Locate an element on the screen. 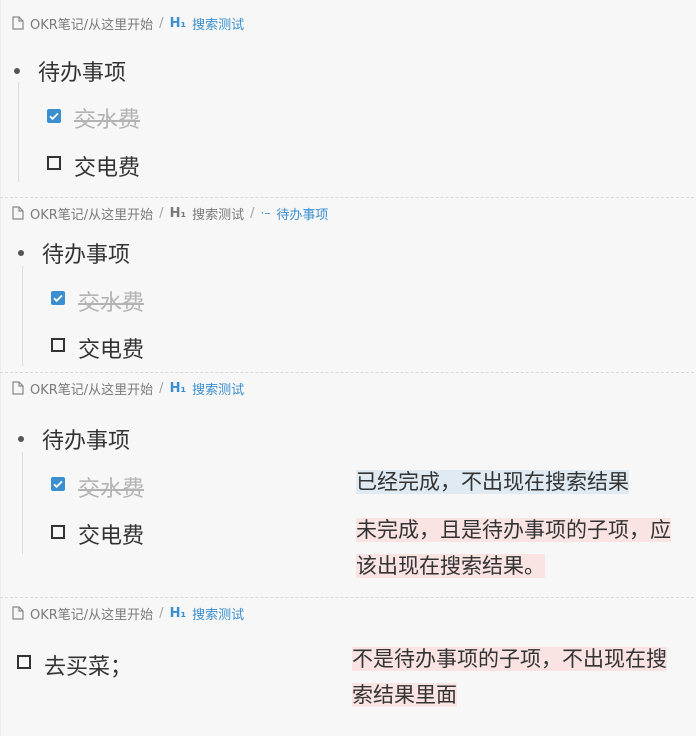 This screenshot has height=736, width=696. annotation-note: 不是待办事项的子项，不出现在搜 索结果里面 is located at coordinates (509, 677).